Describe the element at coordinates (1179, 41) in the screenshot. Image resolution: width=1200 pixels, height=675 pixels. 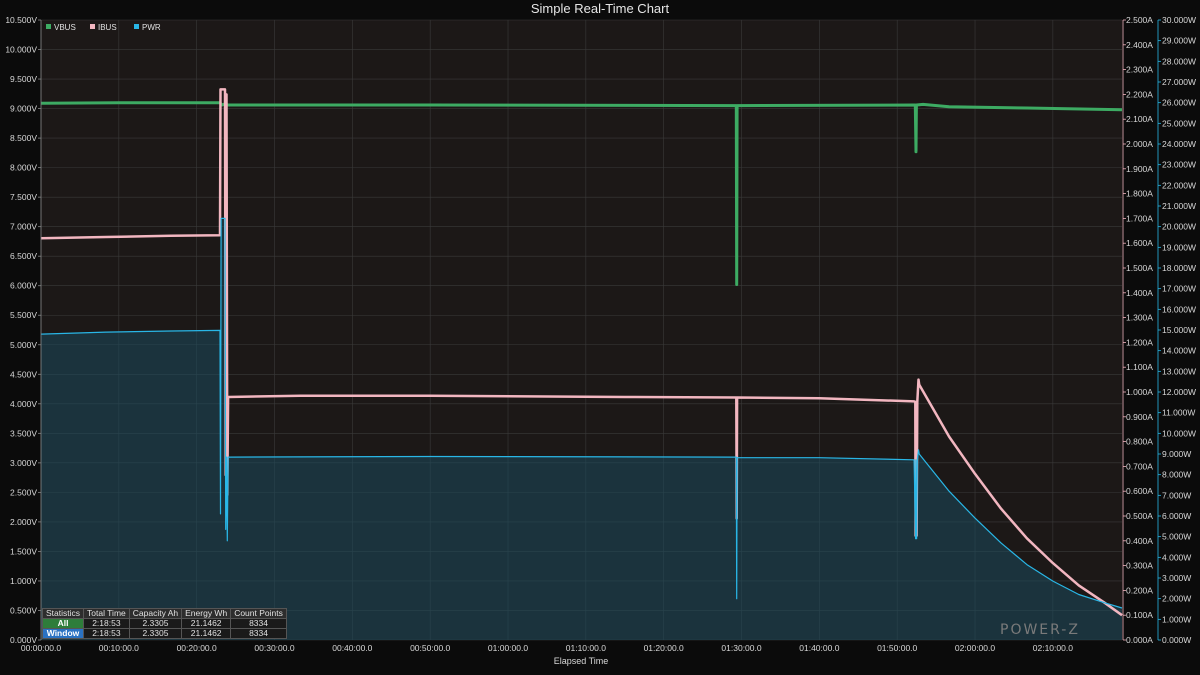
I see `watt-tick-label: 29.000W` at that location.